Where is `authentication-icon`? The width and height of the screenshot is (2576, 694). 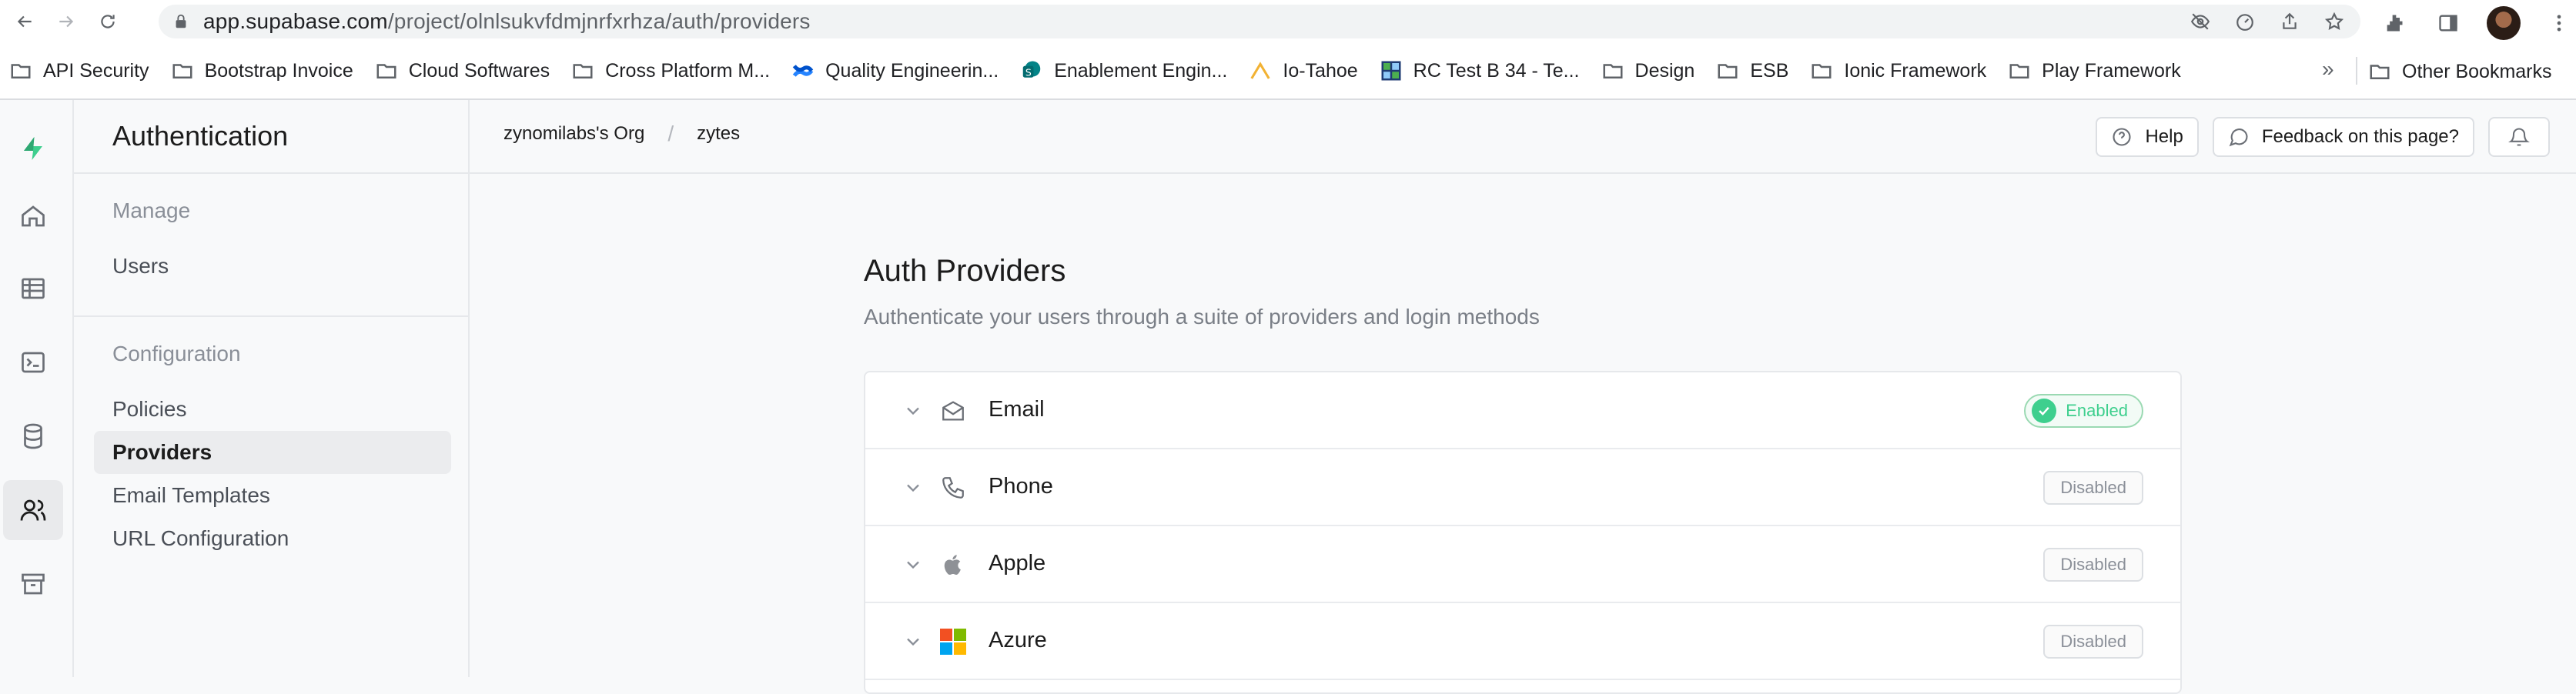 authentication-icon is located at coordinates (33, 510).